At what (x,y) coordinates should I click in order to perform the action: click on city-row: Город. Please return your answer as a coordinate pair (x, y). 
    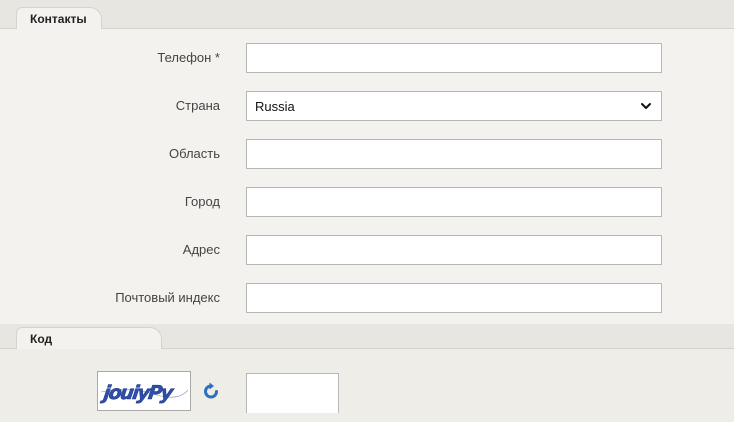
    Looking at the image, I should click on (367, 202).